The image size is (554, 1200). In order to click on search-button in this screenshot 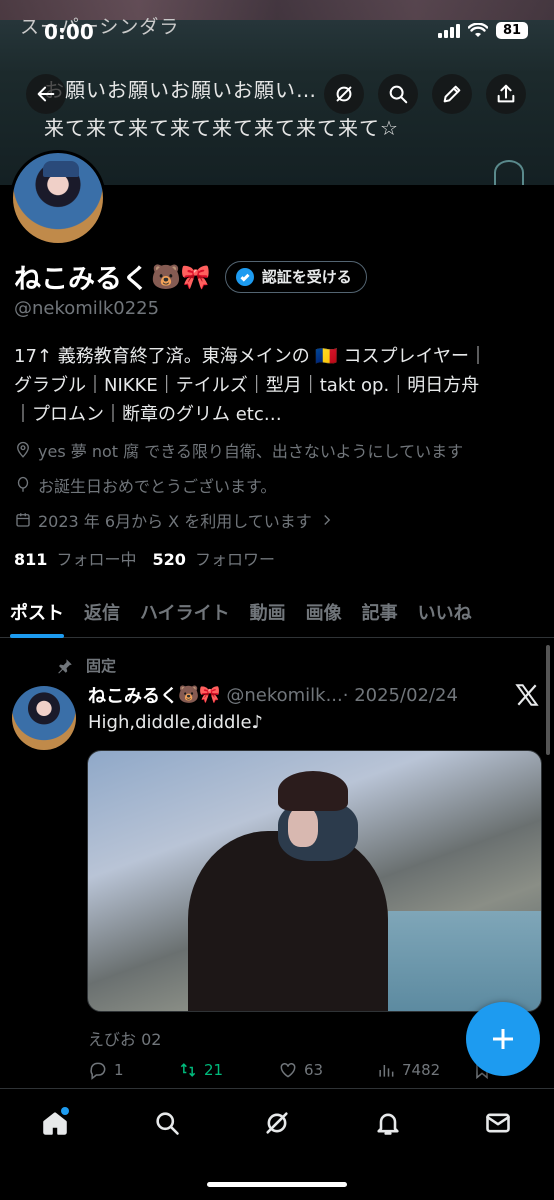, I will do `click(398, 94)`.